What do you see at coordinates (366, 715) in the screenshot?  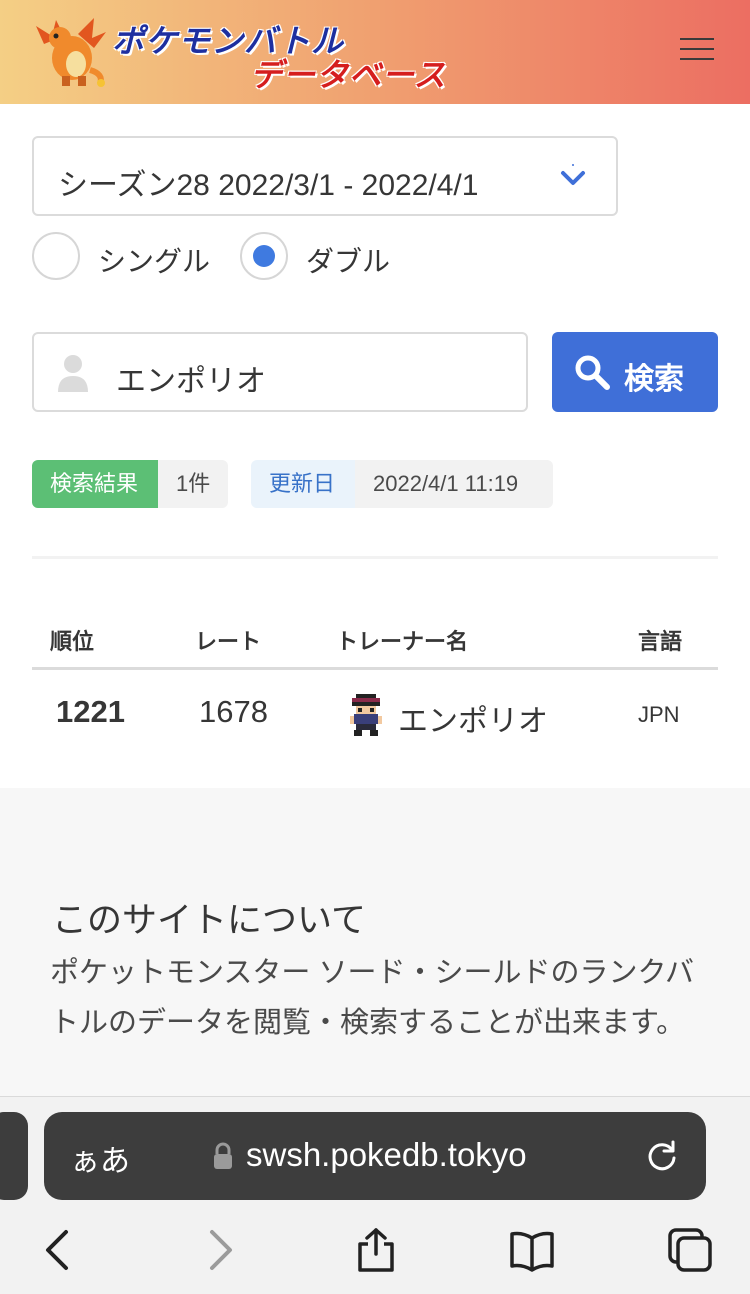 I see `trainer-avatar-icon` at bounding box center [366, 715].